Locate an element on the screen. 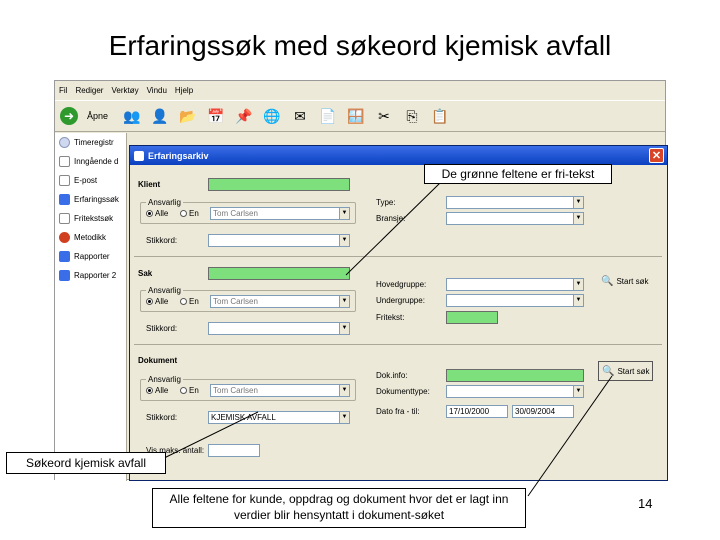  sak-stikkord-label: Stikkord: is located at coordinates (162, 328).